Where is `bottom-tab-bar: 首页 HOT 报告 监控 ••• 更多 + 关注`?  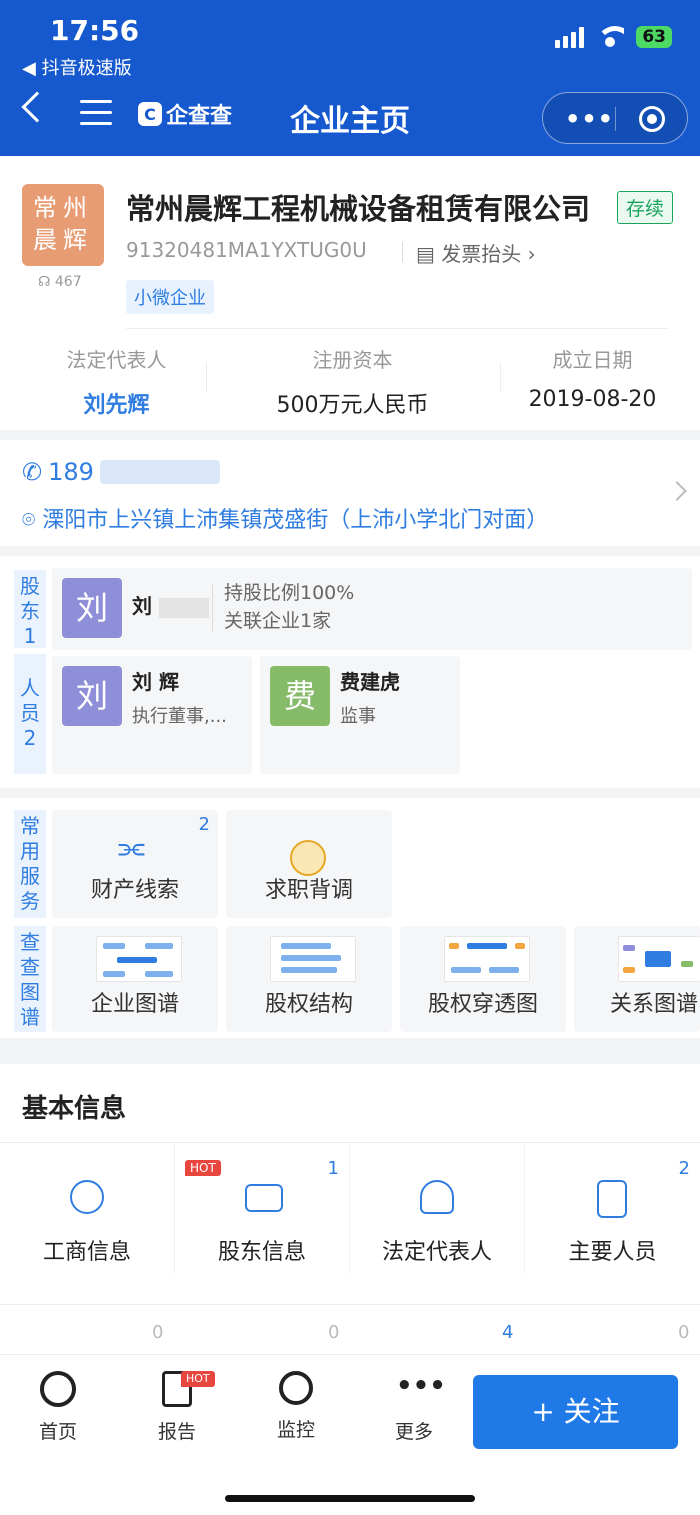
bottom-tab-bar: 首页 HOT 报告 监控 ••• 更多 + 关注 is located at coordinates (350, 1434).